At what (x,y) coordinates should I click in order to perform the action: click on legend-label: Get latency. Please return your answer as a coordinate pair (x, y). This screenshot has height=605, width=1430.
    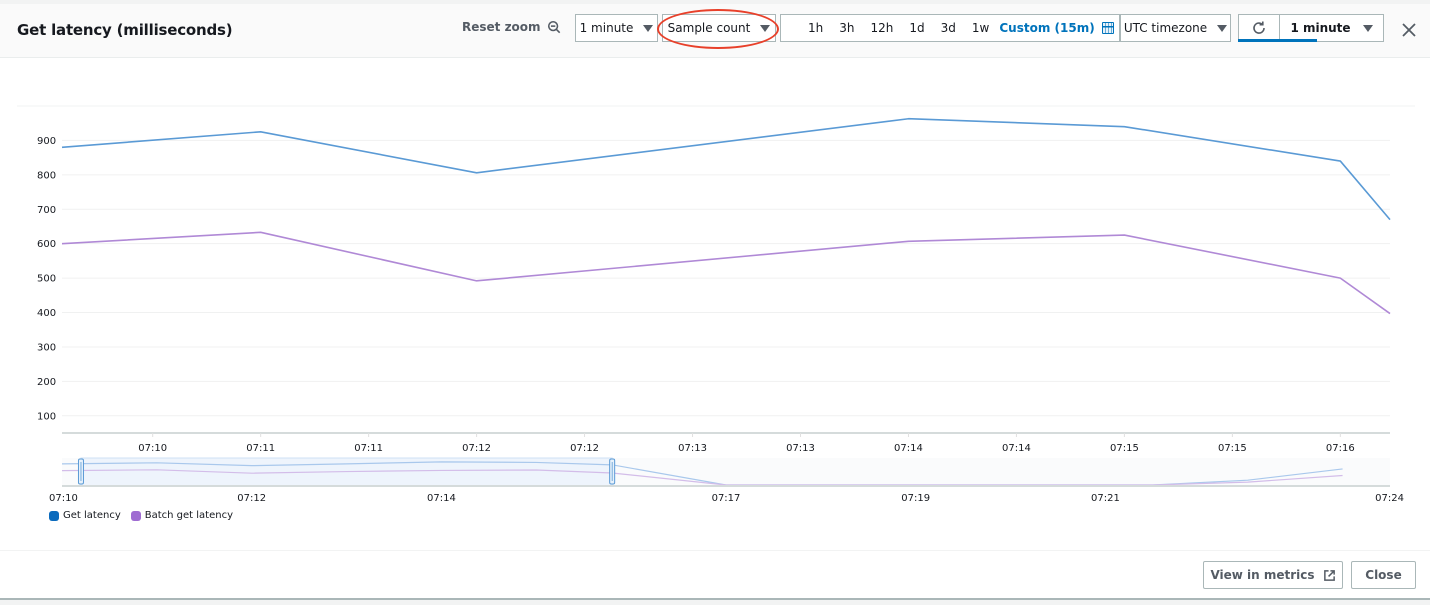
    Looking at the image, I should click on (92, 515).